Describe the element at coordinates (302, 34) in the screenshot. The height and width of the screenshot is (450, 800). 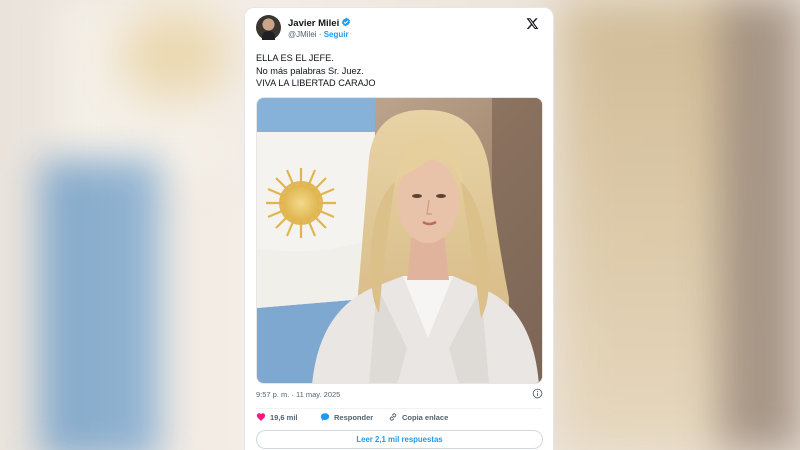
I see `author-handle: @JMilei` at that location.